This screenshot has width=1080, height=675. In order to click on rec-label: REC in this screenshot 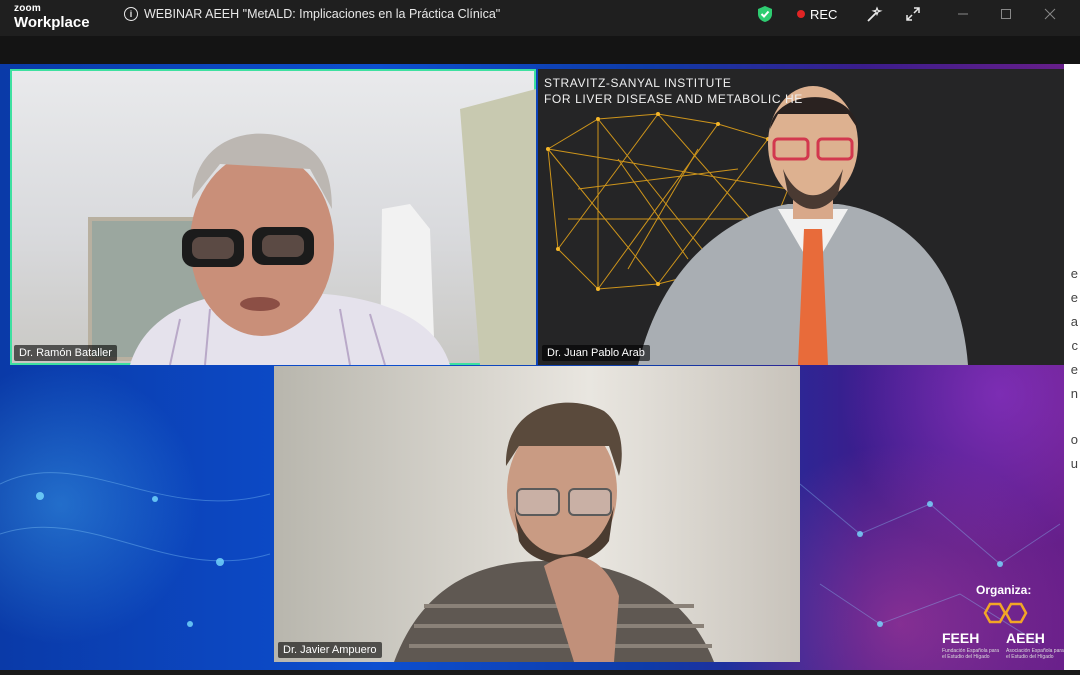, I will do `click(824, 14)`.